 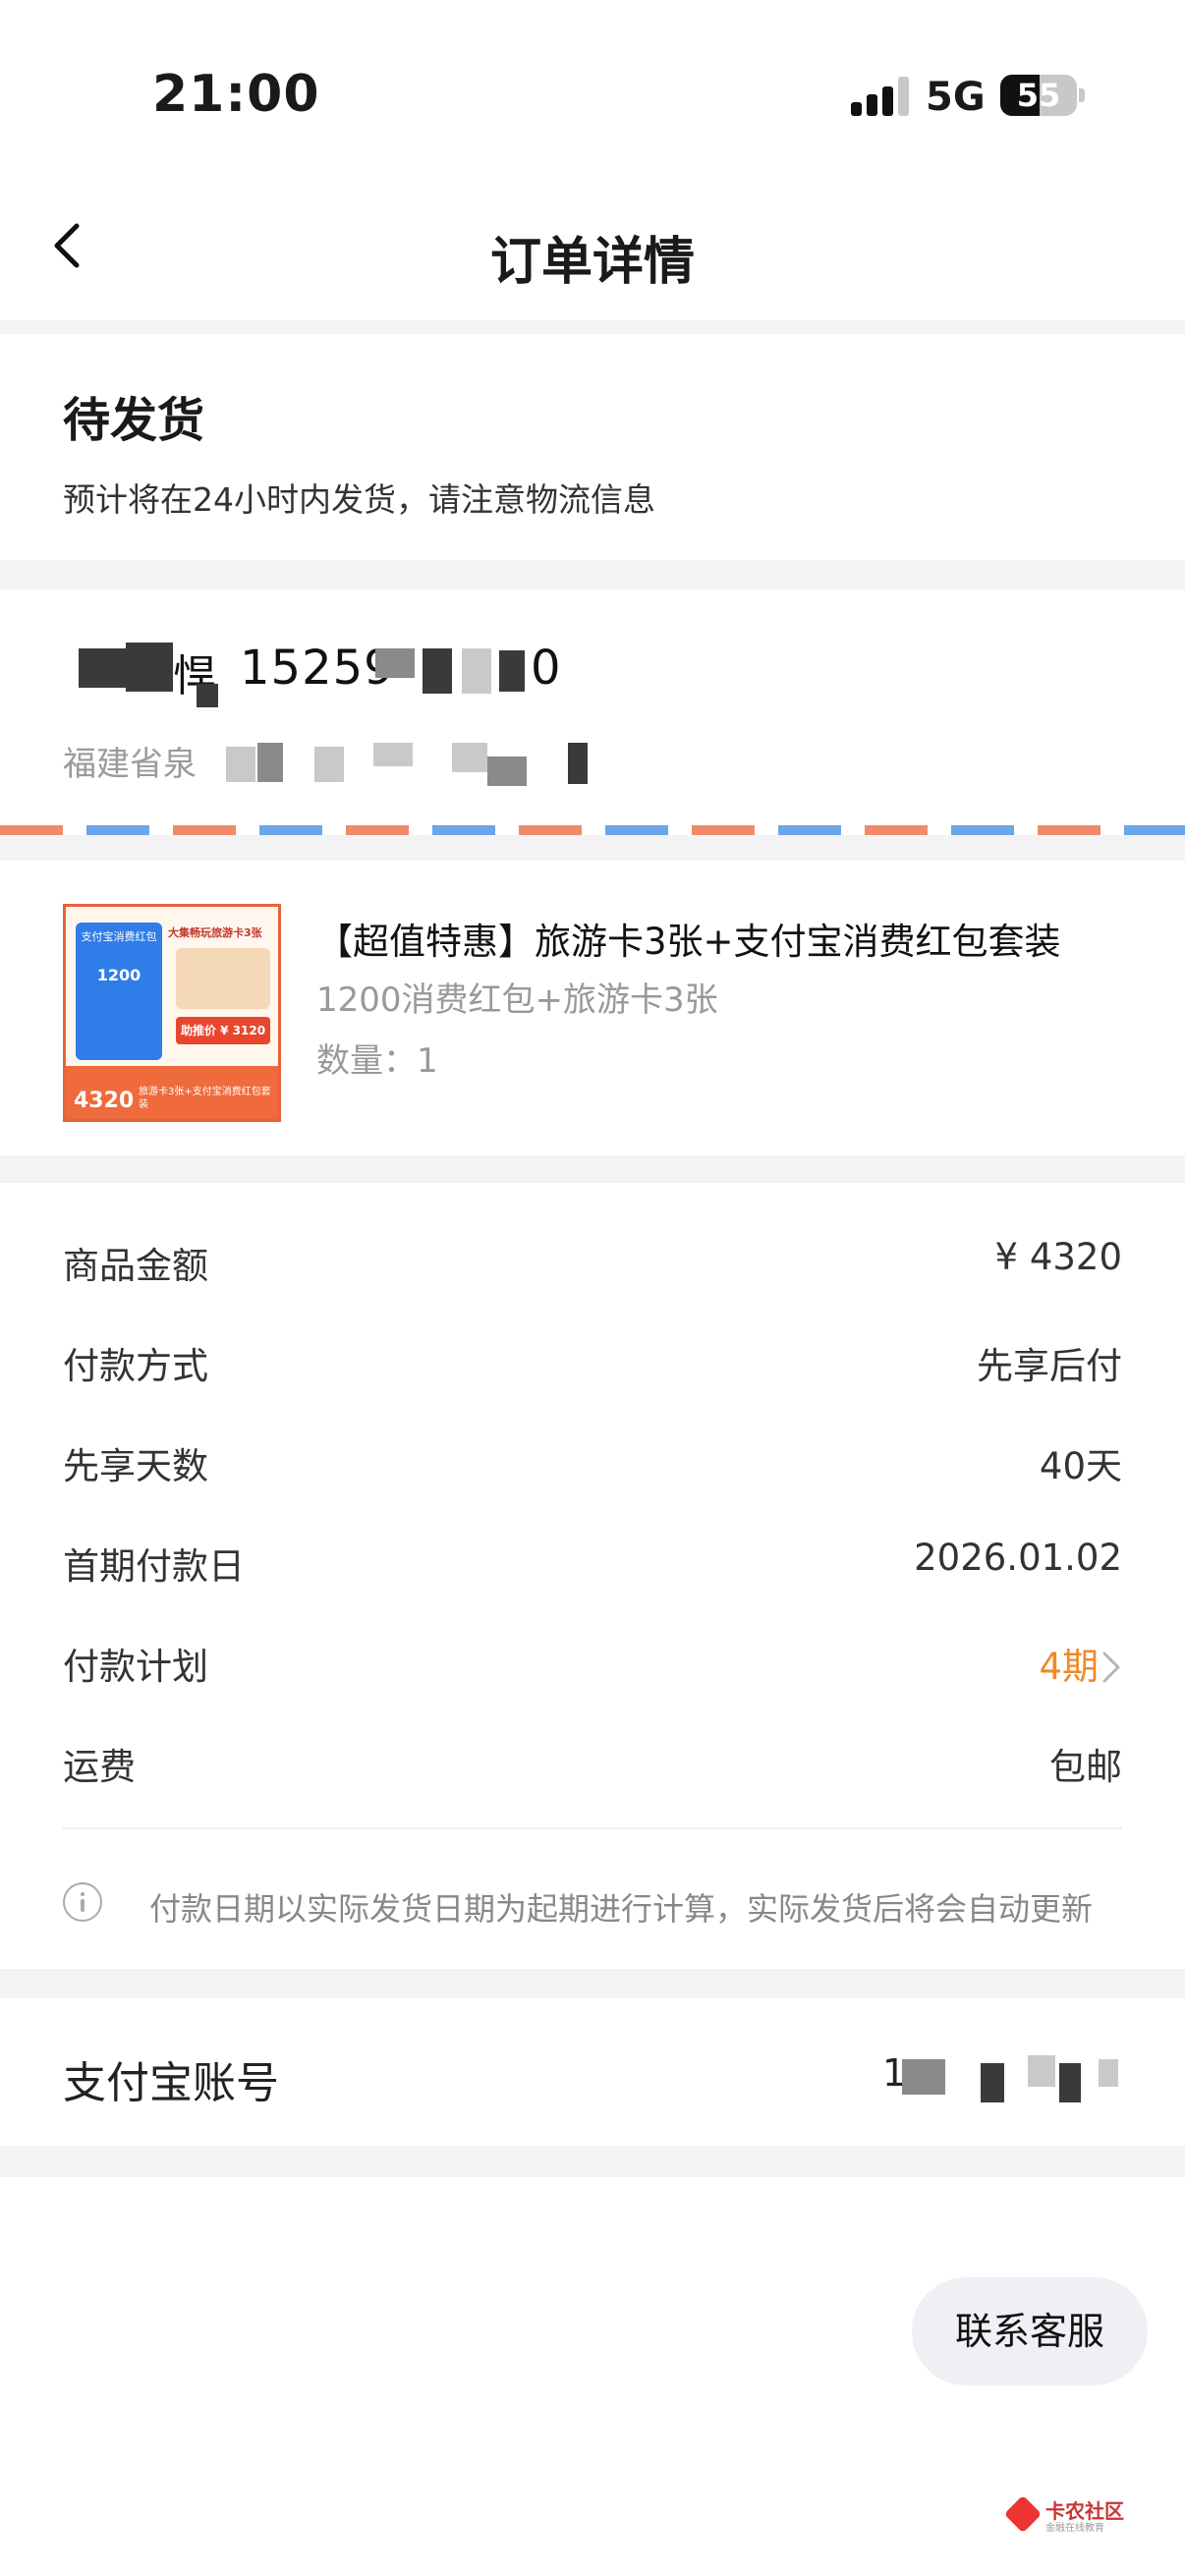 I want to click on thumb-bottom-banner: 4320 旅游卡3张+支付宝消费红包套装, so click(x=172, y=1092).